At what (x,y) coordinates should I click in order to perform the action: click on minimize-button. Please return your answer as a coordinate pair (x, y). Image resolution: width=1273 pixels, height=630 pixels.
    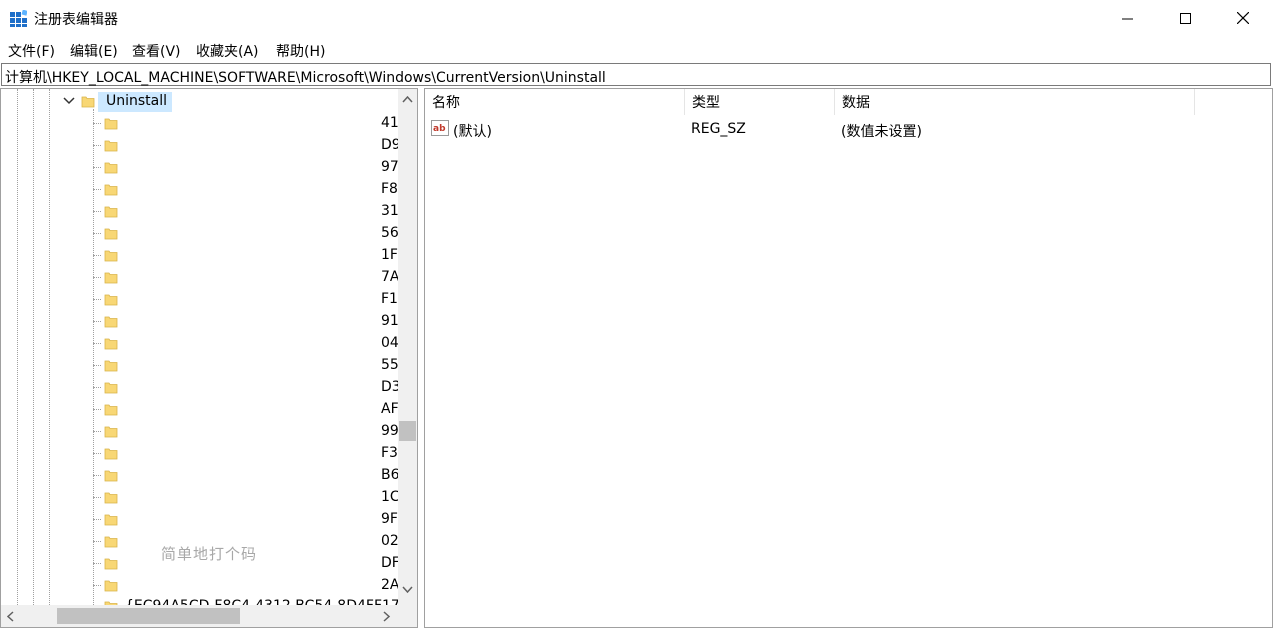
    Looking at the image, I should click on (1127, 18).